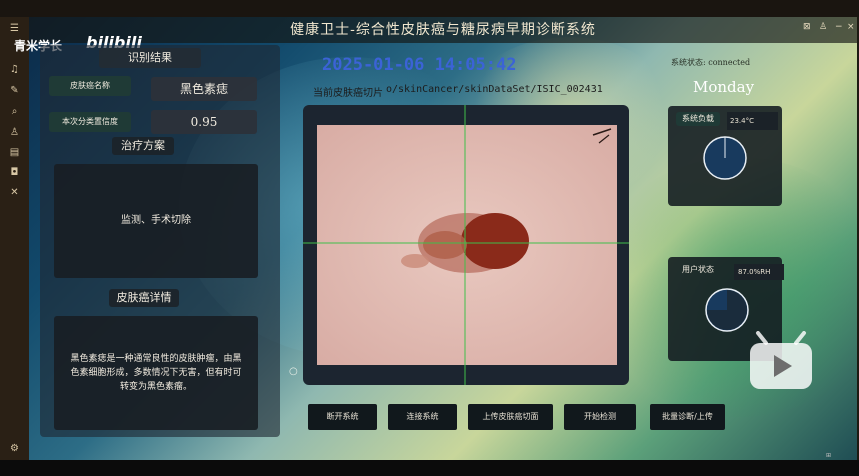  I want to click on treatment-header: 治疗方案, so click(143, 146).